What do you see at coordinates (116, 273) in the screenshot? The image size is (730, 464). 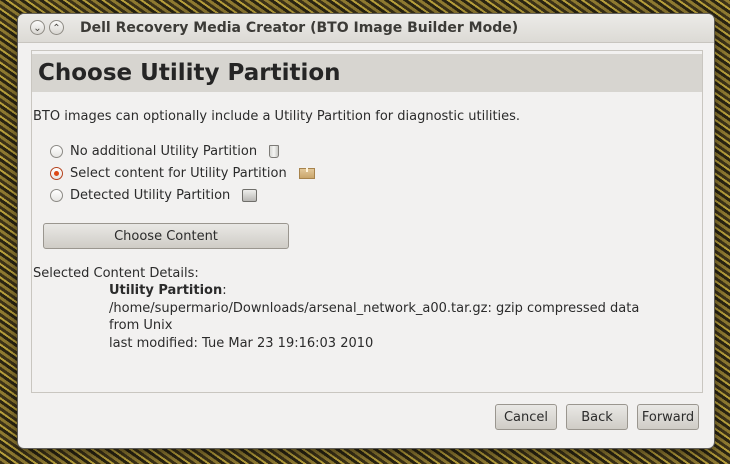 I see `selected-content-details-label: Selected Content Details:` at bounding box center [116, 273].